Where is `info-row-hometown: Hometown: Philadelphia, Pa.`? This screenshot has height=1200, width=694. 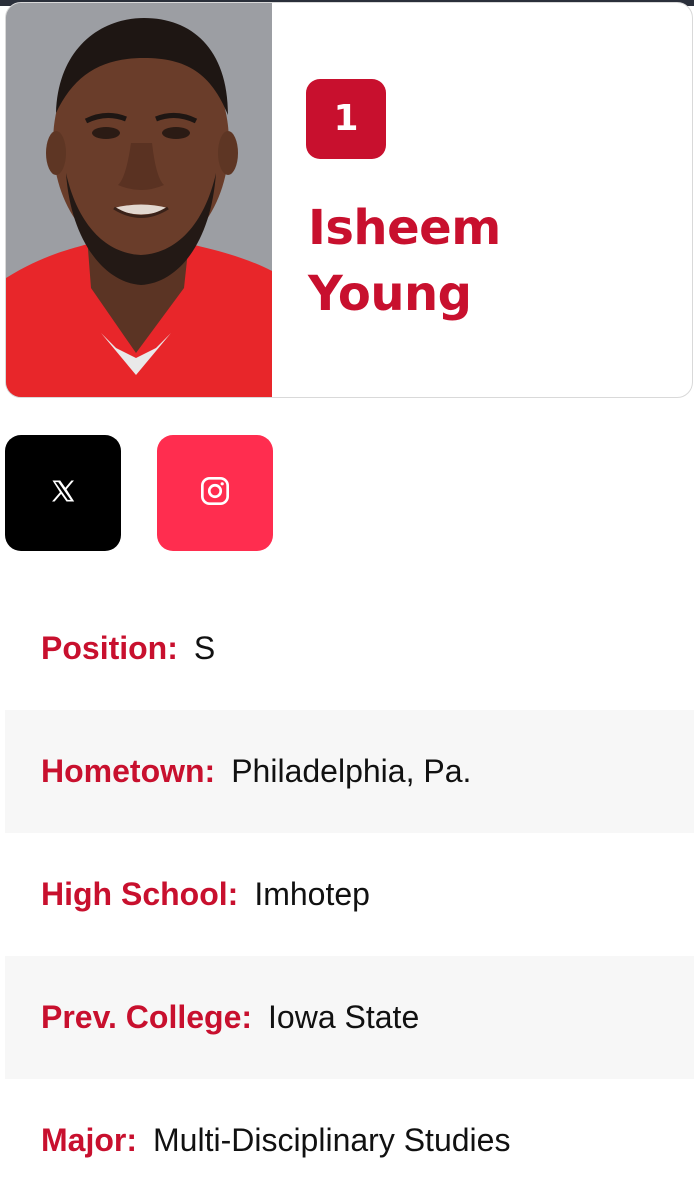 info-row-hometown: Hometown: Philadelphia, Pa. is located at coordinates (349, 771).